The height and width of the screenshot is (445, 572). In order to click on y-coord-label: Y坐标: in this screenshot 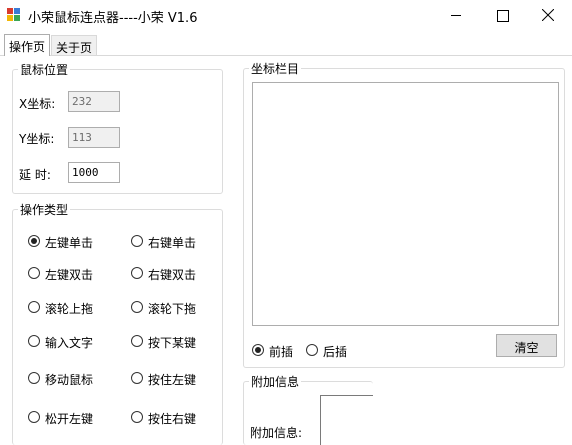, I will do `click(37, 139)`.